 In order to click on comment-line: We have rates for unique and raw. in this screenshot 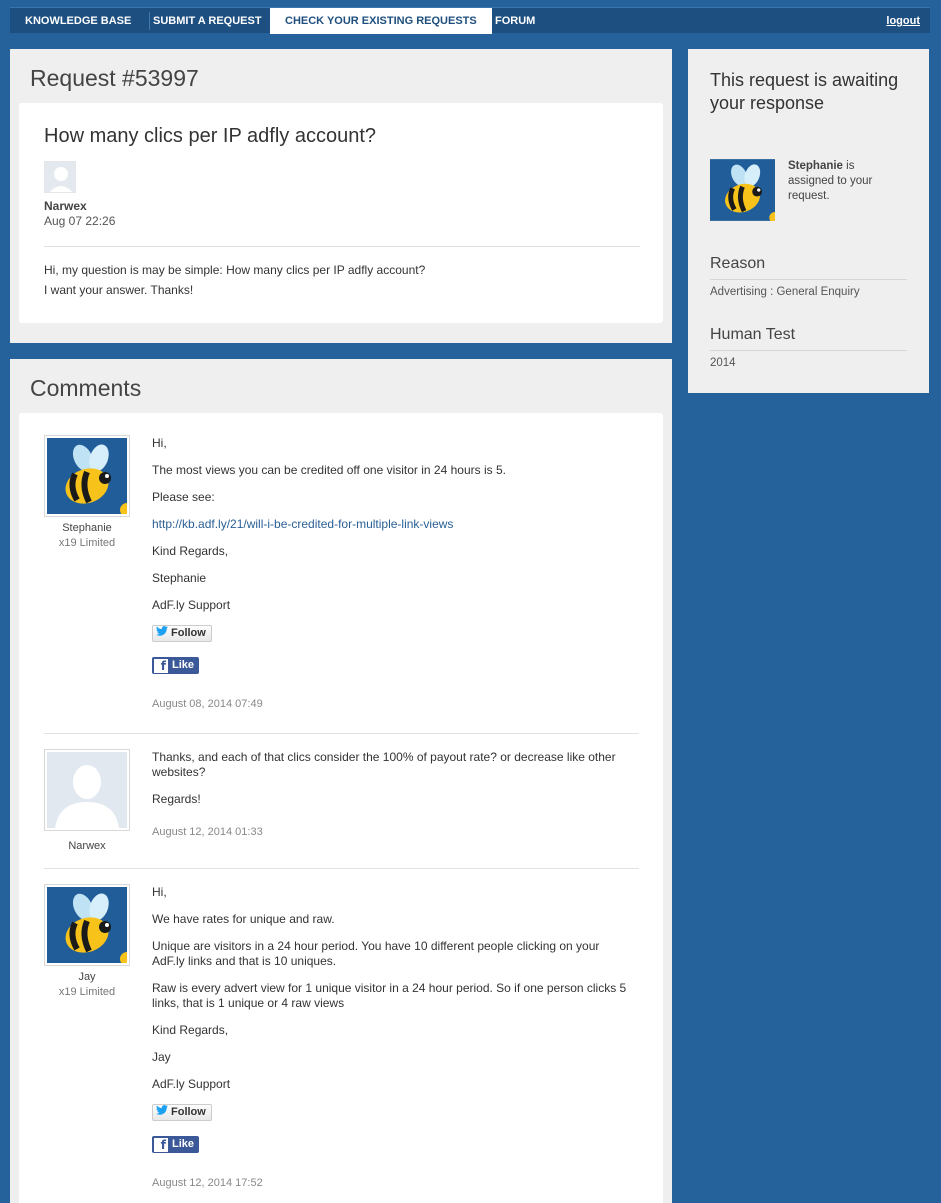, I will do `click(243, 919)`.